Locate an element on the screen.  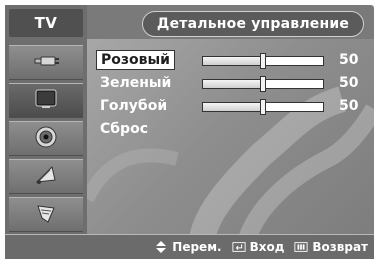
input-plug-icon is located at coordinates (46, 63).